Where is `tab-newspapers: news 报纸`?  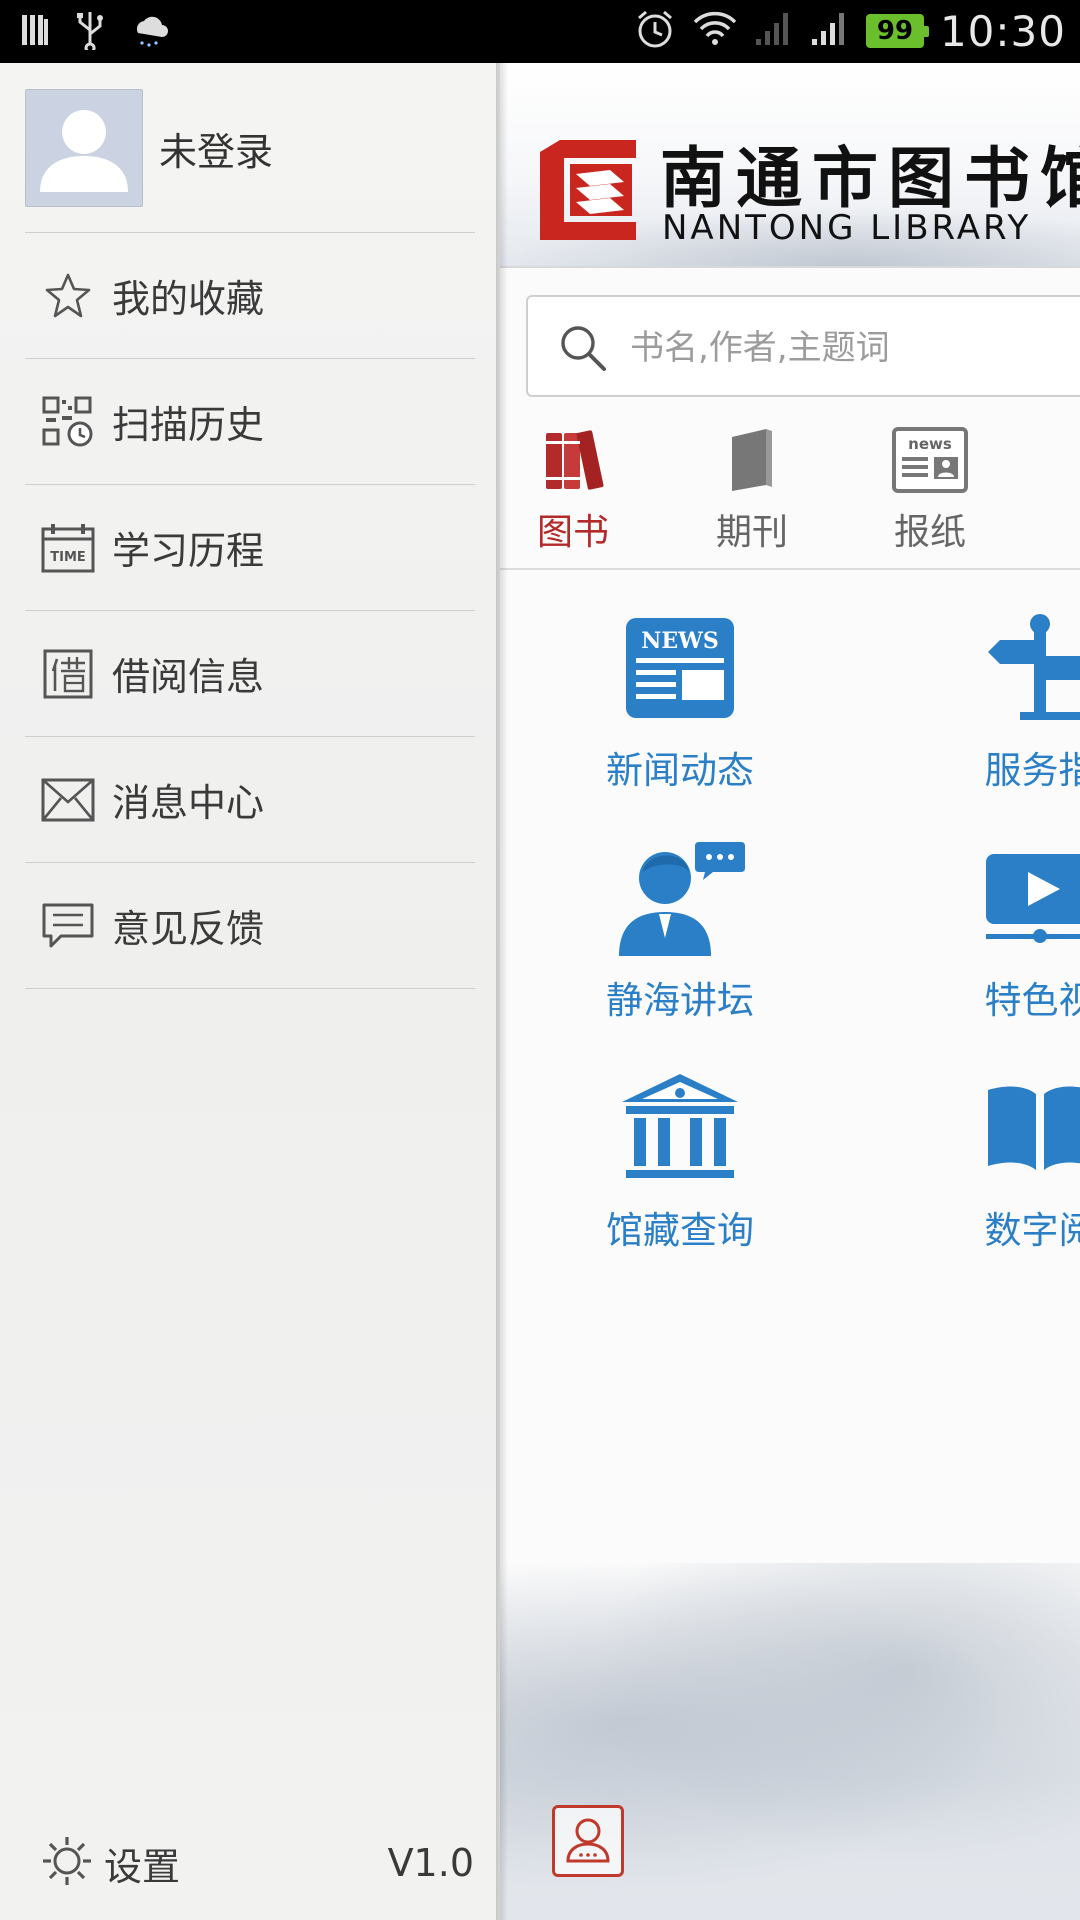 tab-newspapers: news 报纸 is located at coordinates (930, 488).